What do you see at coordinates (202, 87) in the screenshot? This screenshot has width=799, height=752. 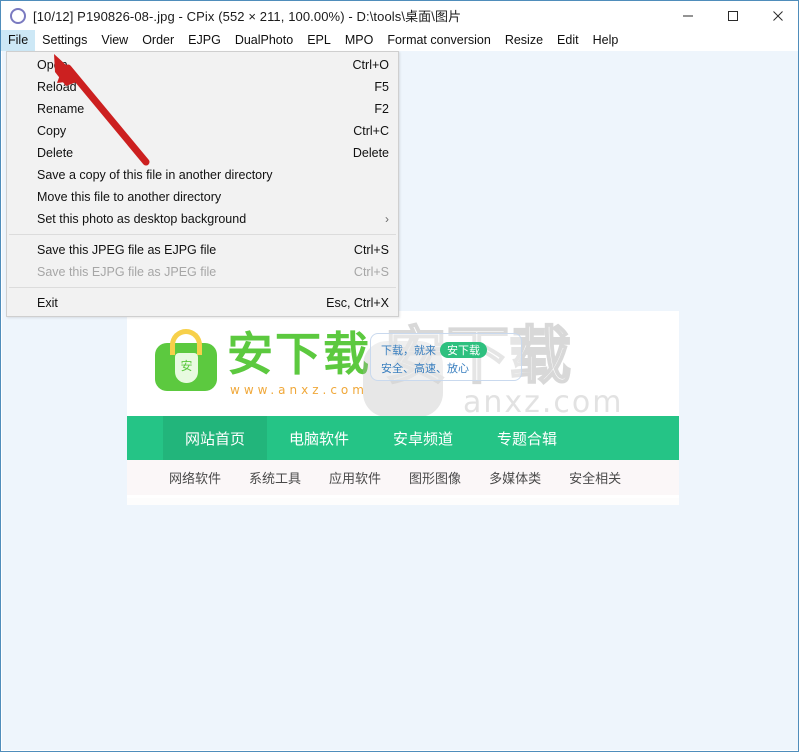 I see `file-menu-item-reload: Reload F5` at bounding box center [202, 87].